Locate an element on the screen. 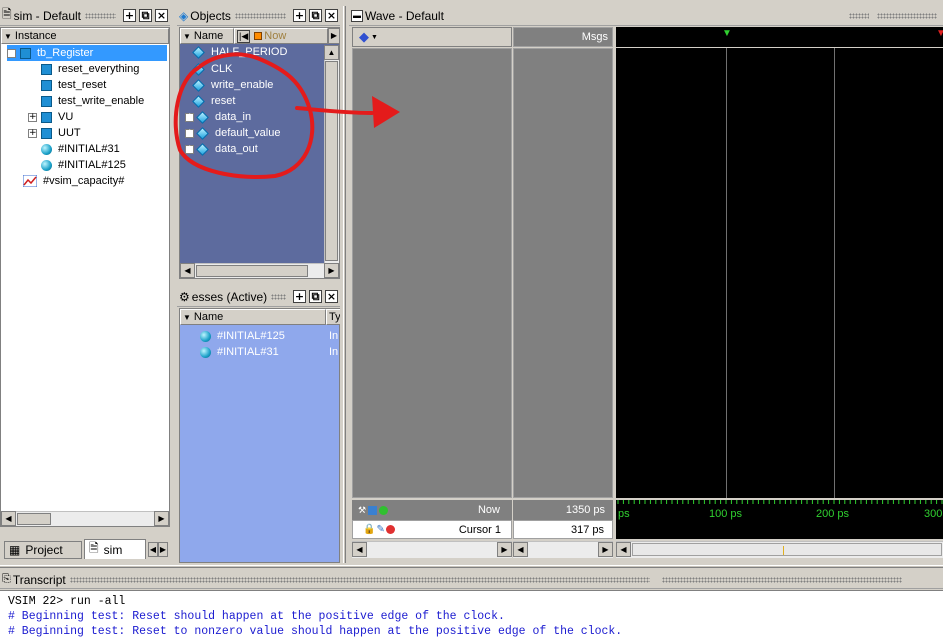 Image resolution: width=943 pixels, height=640 pixels. transcript-icon: ⎘ is located at coordinates (6, 579).